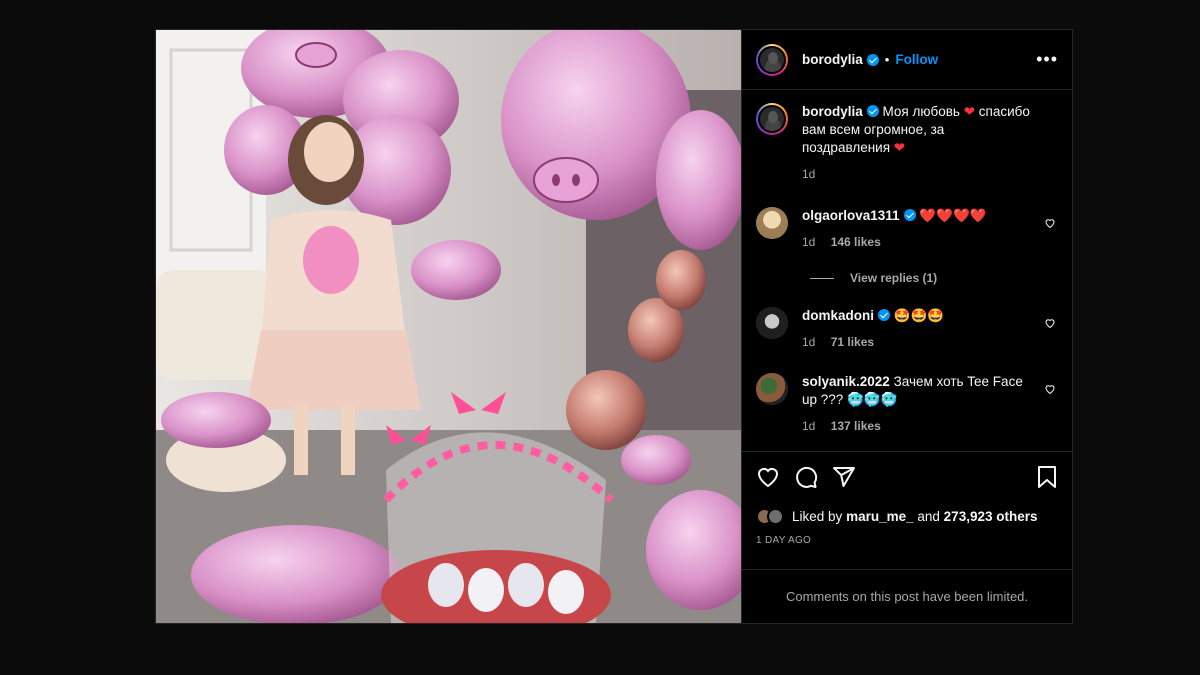 The image size is (1200, 675). Describe the element at coordinates (772, 59) in the screenshot. I see `author-avatar` at that location.